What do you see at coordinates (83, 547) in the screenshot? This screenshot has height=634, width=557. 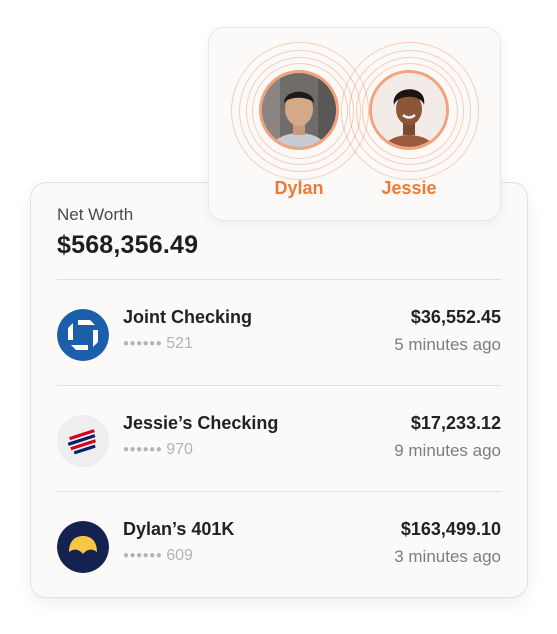 I see `retirement-provider-logo-icon` at bounding box center [83, 547].